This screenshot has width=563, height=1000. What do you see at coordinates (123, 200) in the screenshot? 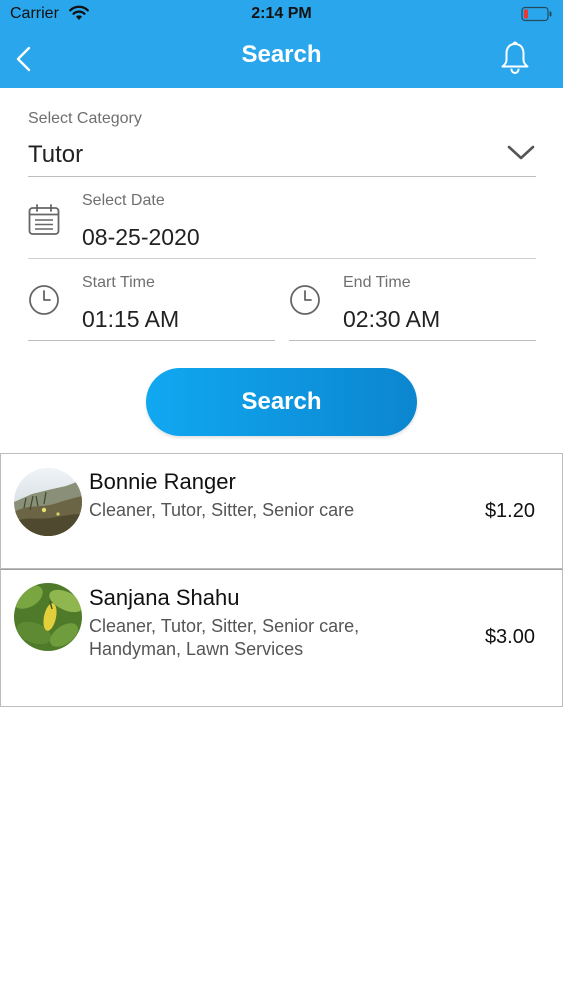
I see `date-label: Select Date` at bounding box center [123, 200].